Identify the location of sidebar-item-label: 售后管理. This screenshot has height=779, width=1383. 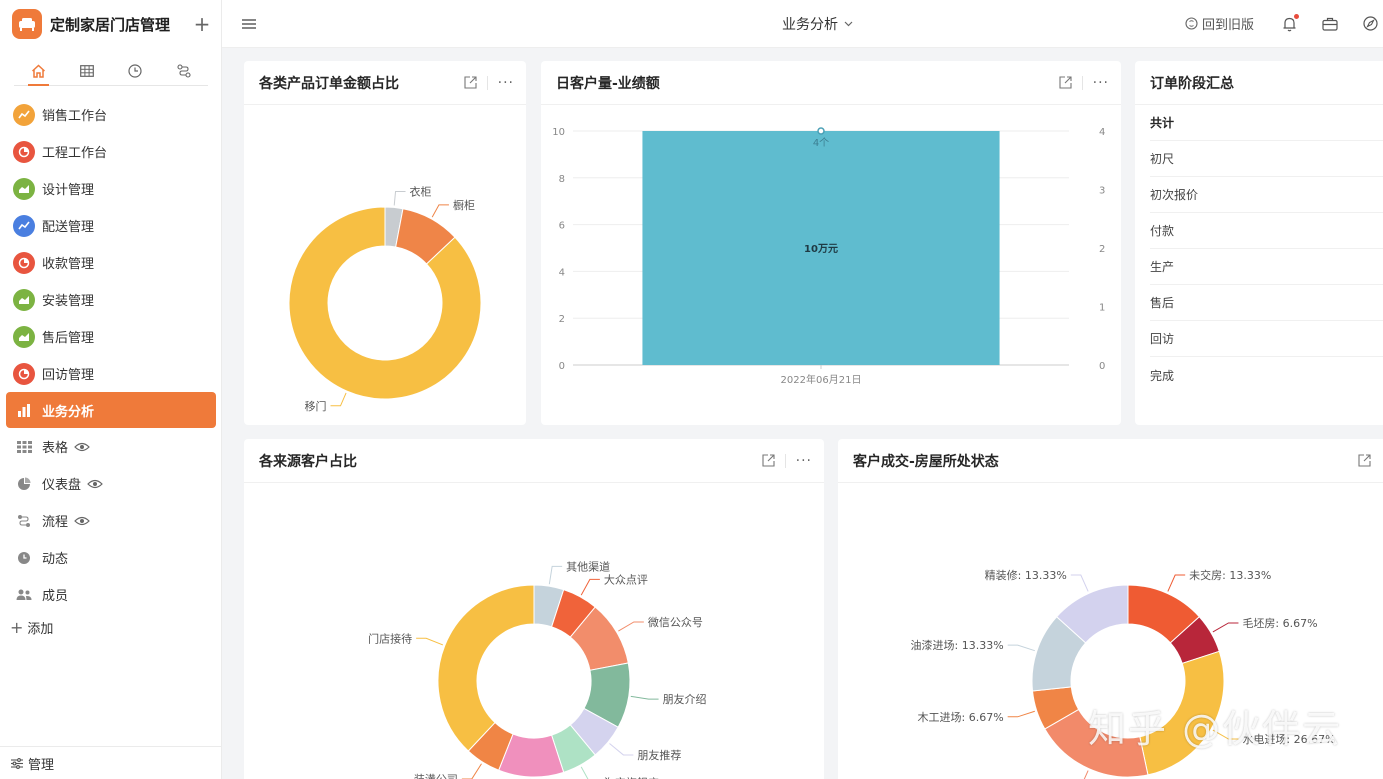
(68, 338).